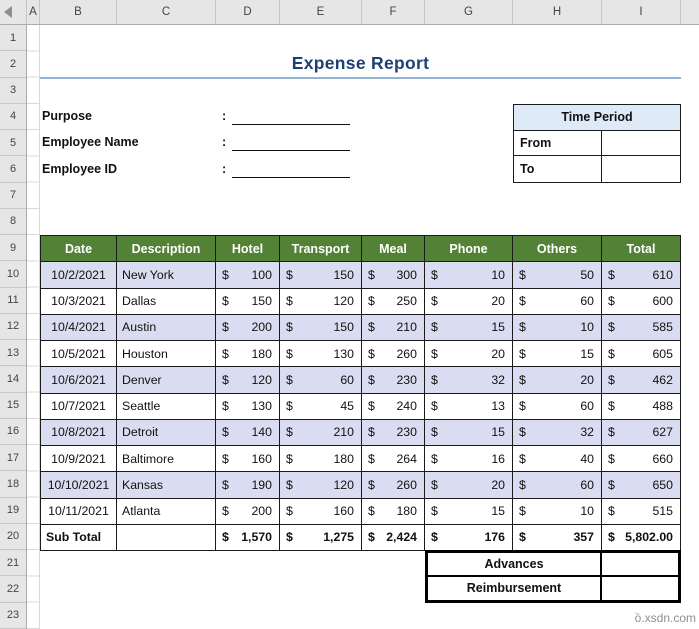  I want to click on phone-cell: $ 16, so click(469, 459).